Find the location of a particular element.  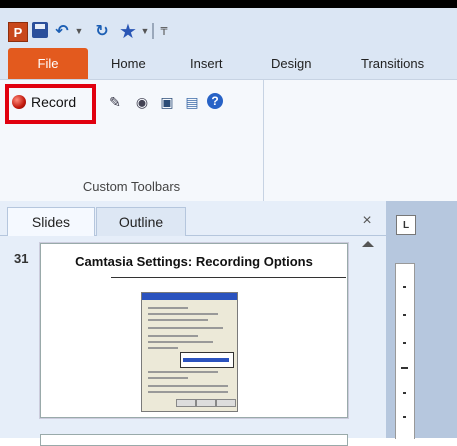

tab-slides: Slides is located at coordinates (51, 221).